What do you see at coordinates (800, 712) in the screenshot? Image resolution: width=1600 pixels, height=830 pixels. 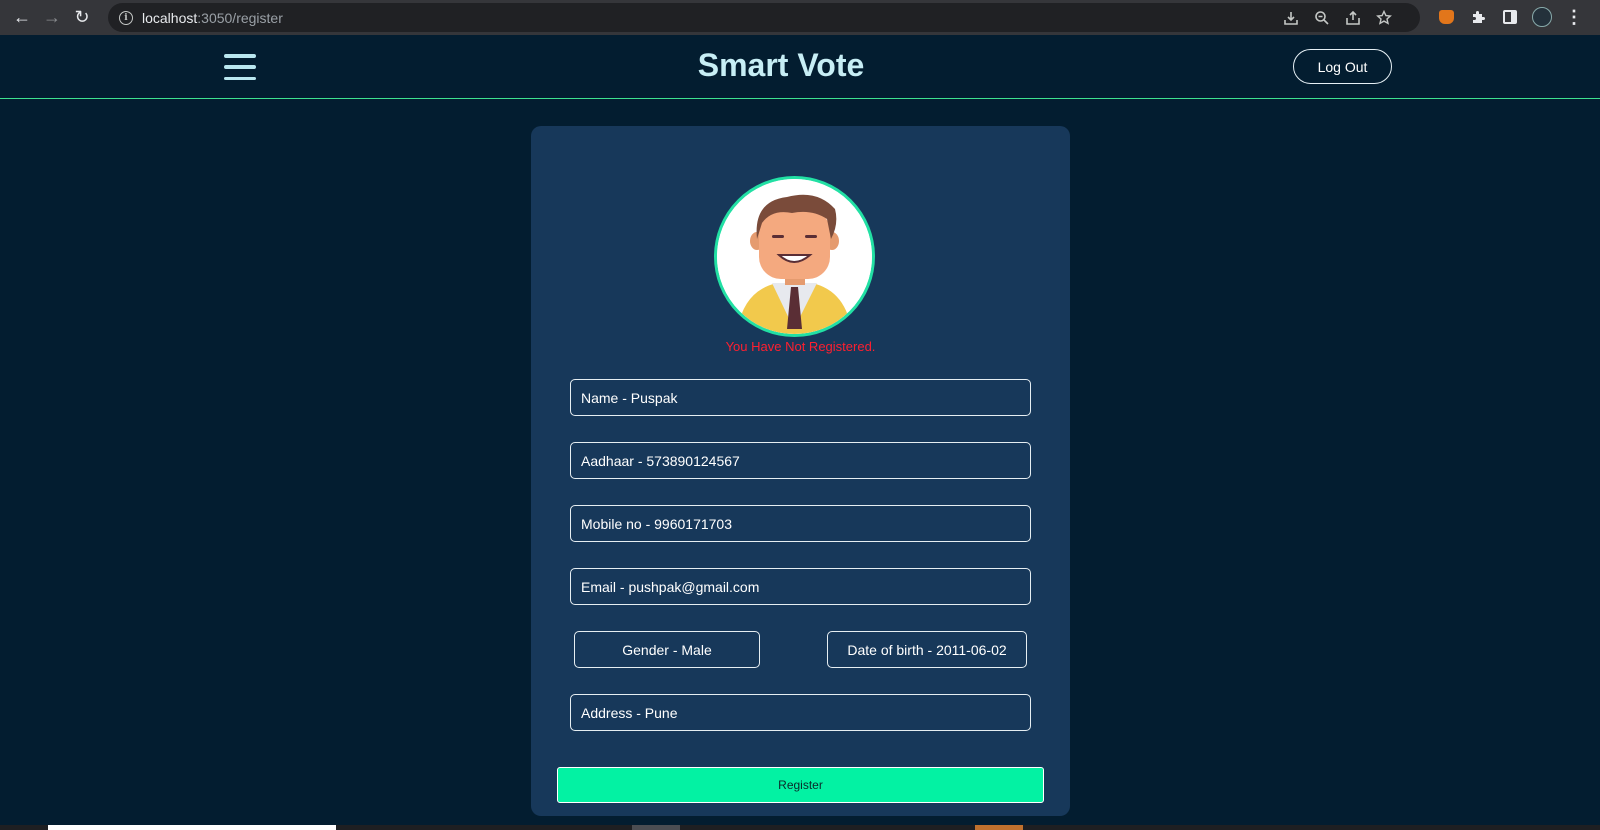 I see `address-field: Address - Pune` at bounding box center [800, 712].